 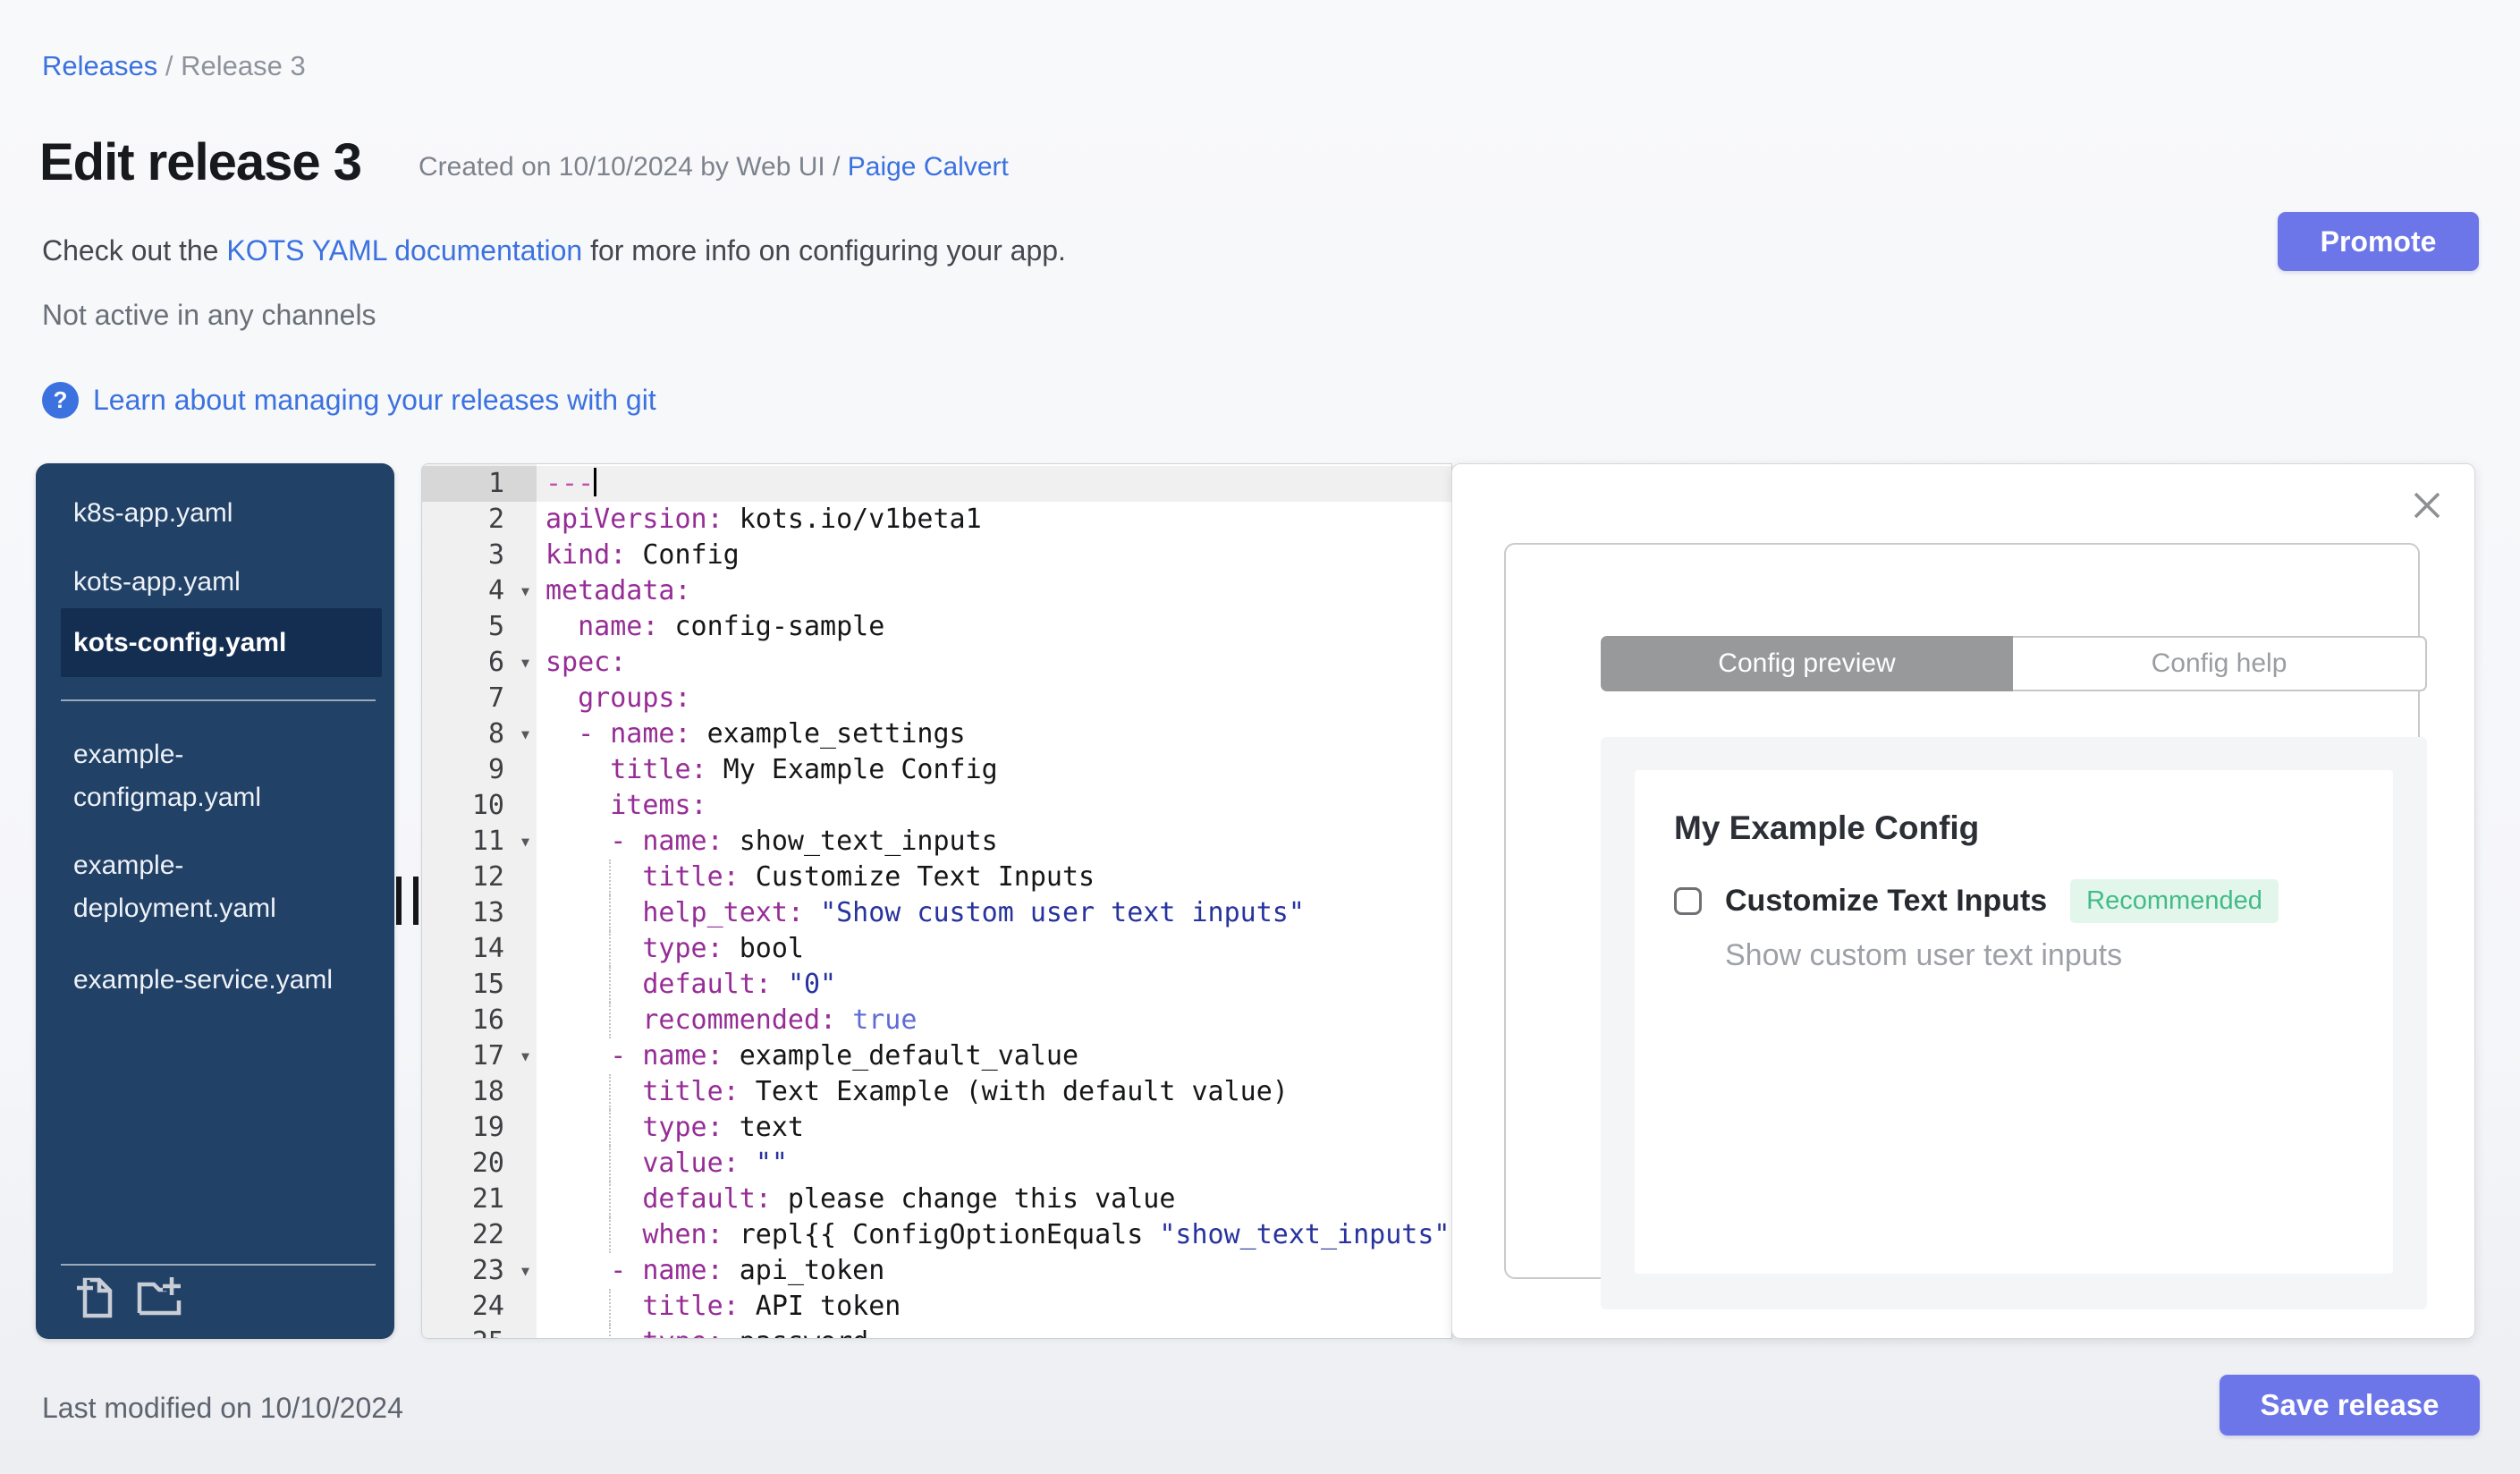 What do you see at coordinates (479, 1056) in the screenshot?
I see `gutter-line-number: 17 ▼` at bounding box center [479, 1056].